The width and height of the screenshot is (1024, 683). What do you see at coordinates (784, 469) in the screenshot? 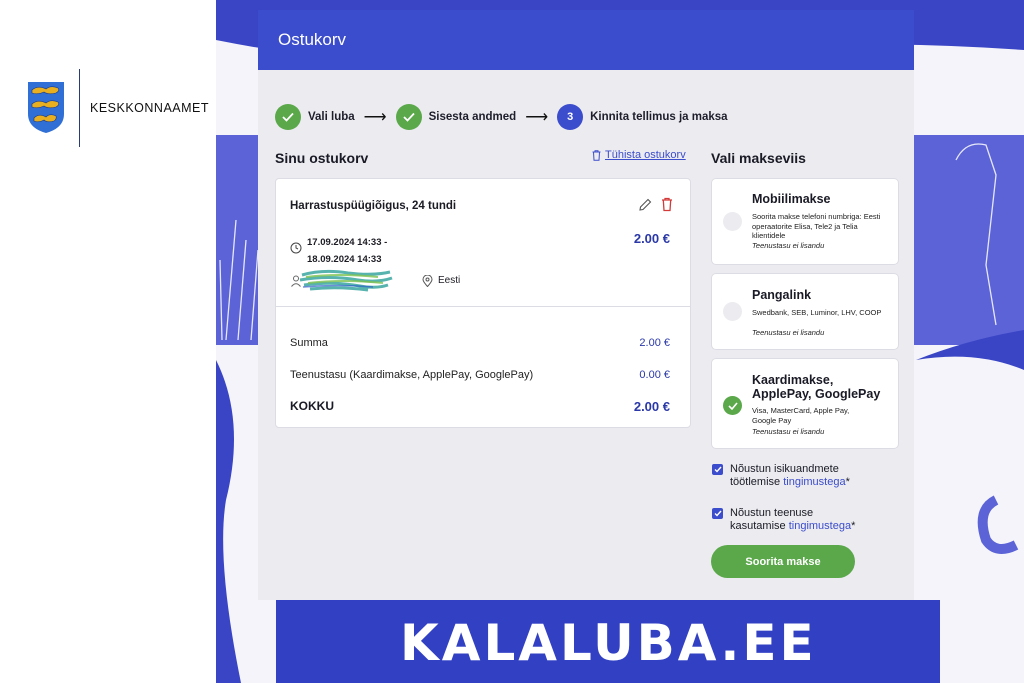
I see `consent-line: Nõustun isikuandmete` at bounding box center [784, 469].